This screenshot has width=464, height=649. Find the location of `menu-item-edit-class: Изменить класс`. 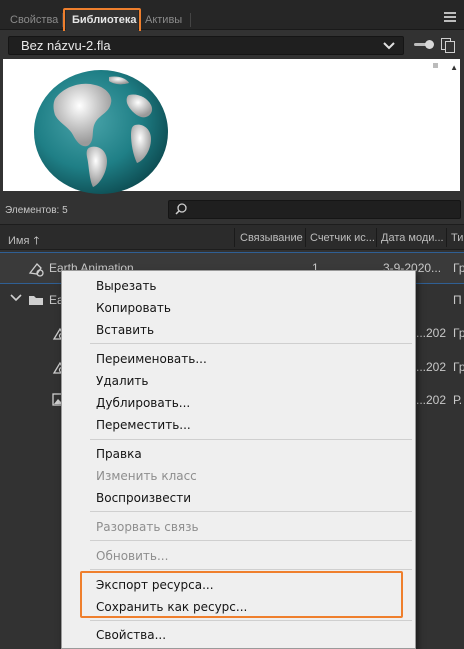

menu-item-edit-class: Изменить класс is located at coordinates (146, 476).